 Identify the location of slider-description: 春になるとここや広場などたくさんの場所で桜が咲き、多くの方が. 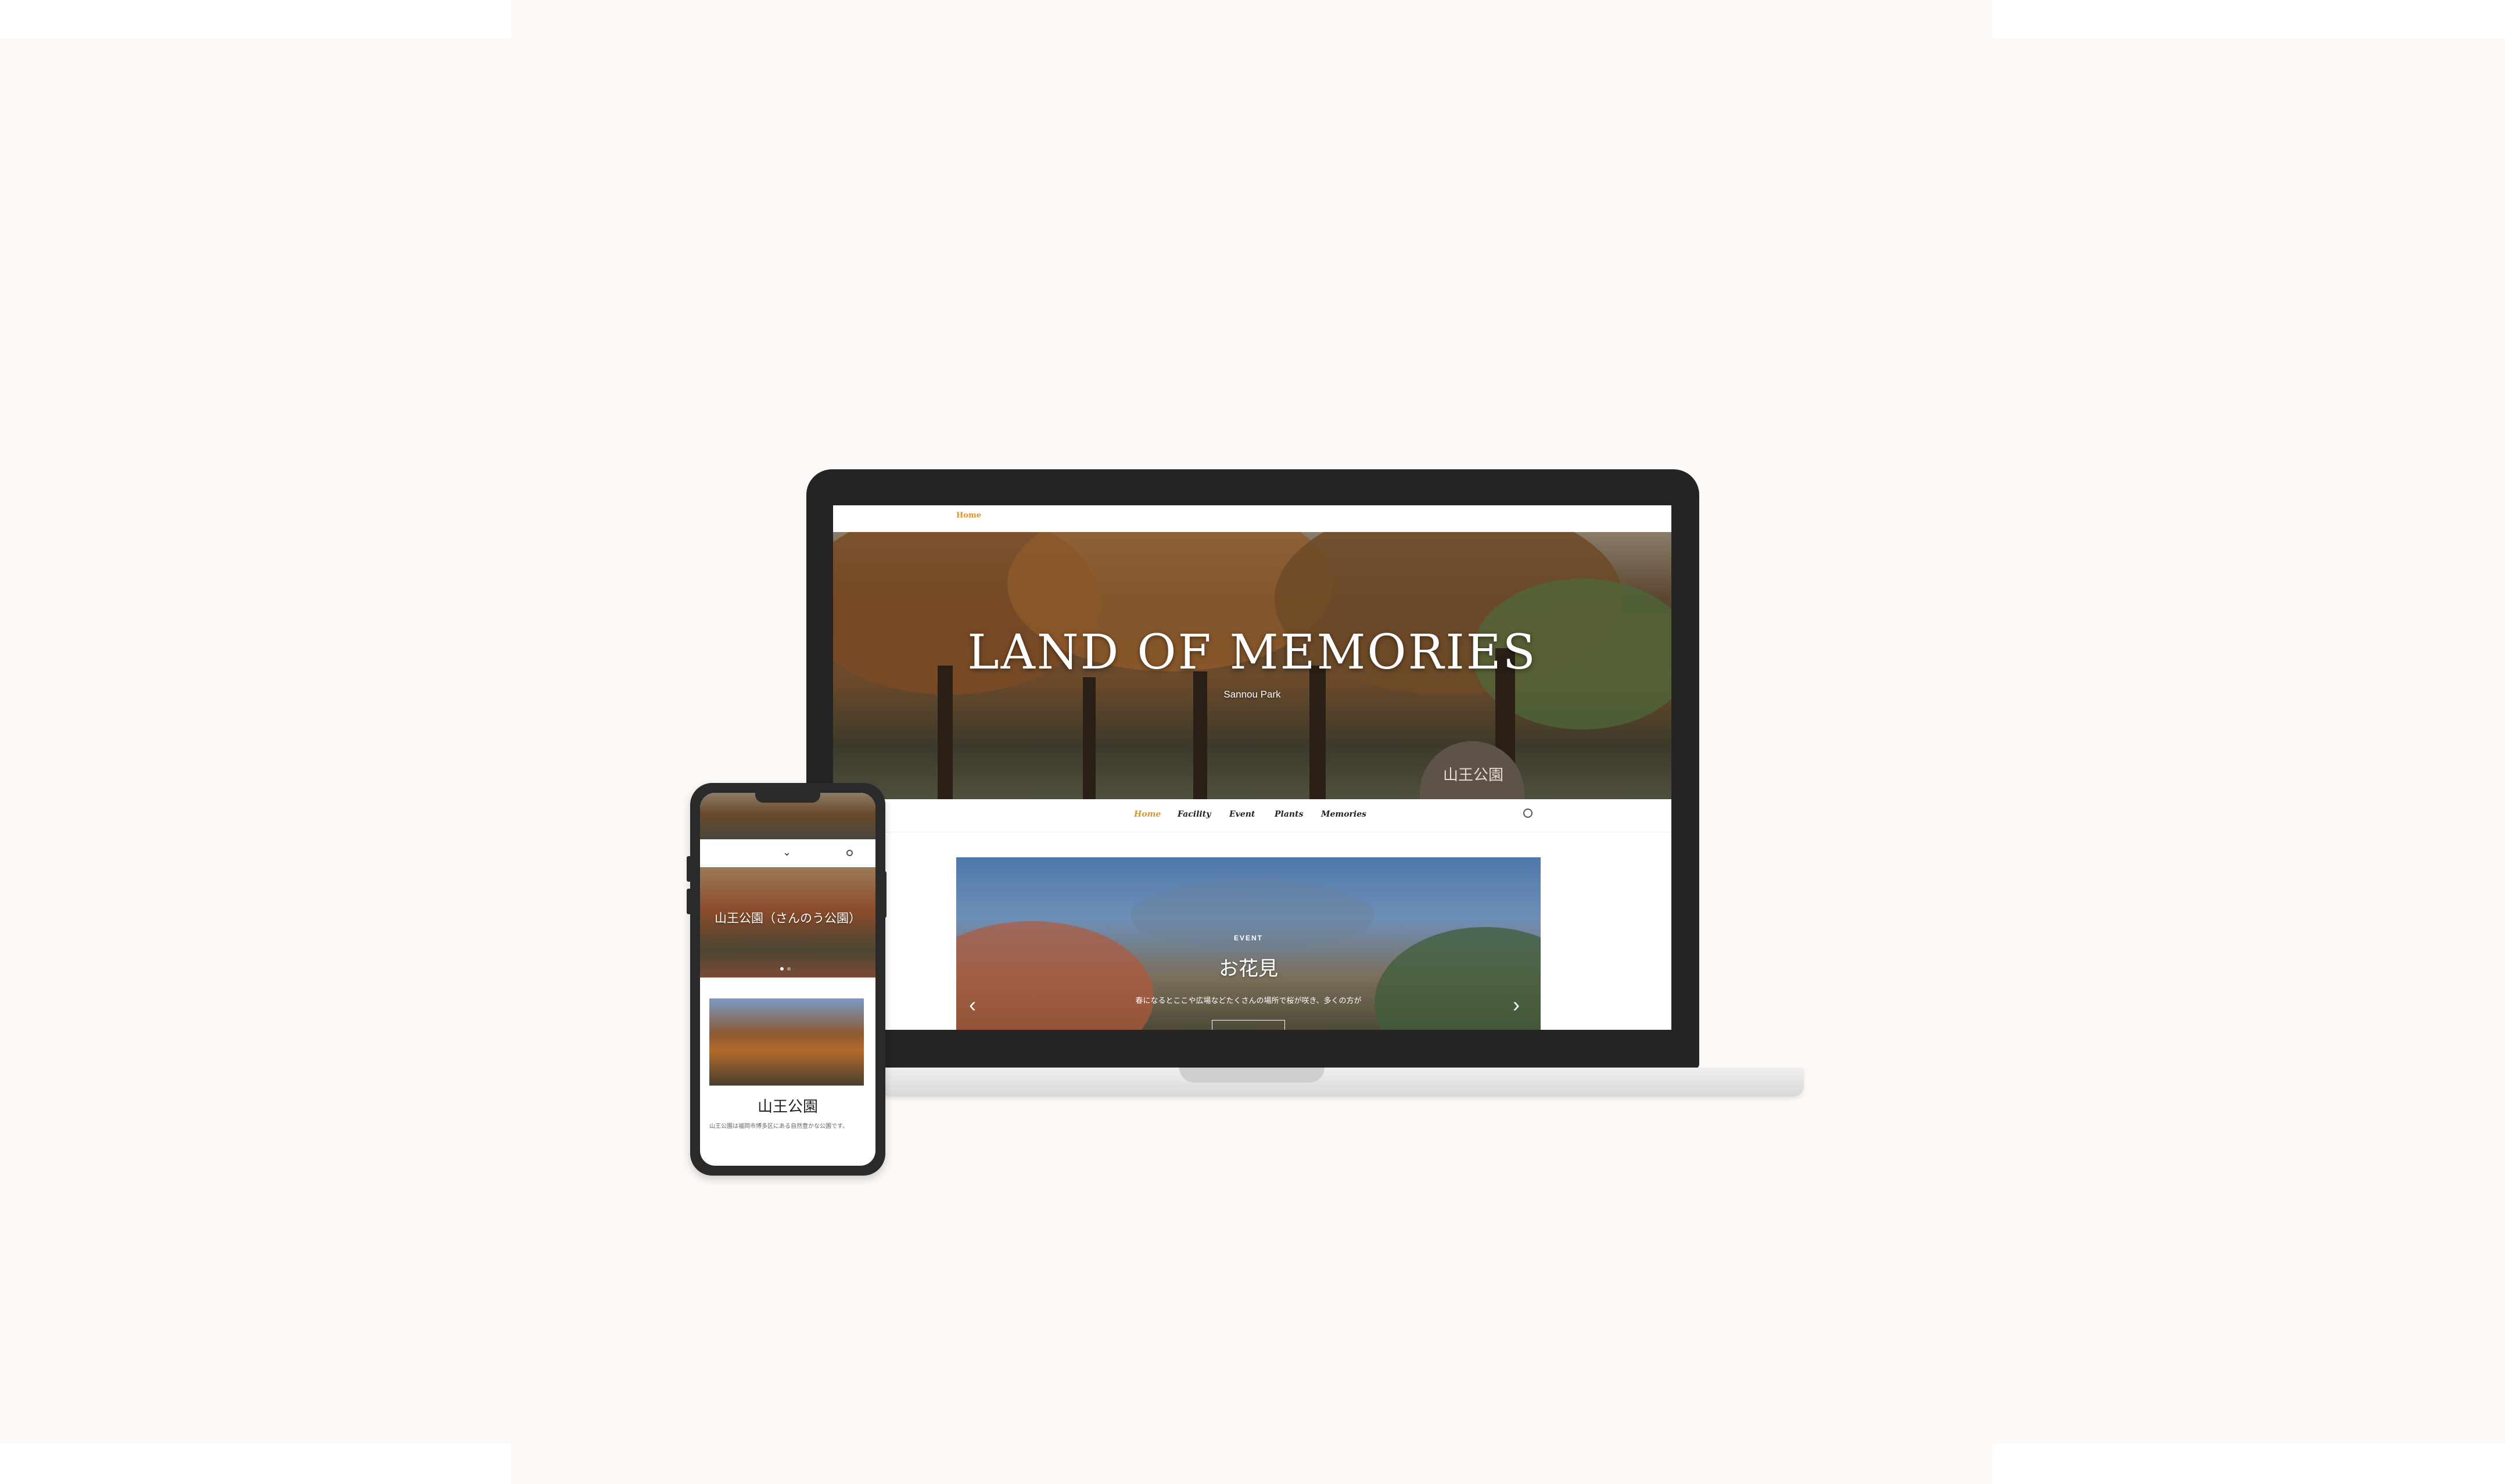
(1249, 1000).